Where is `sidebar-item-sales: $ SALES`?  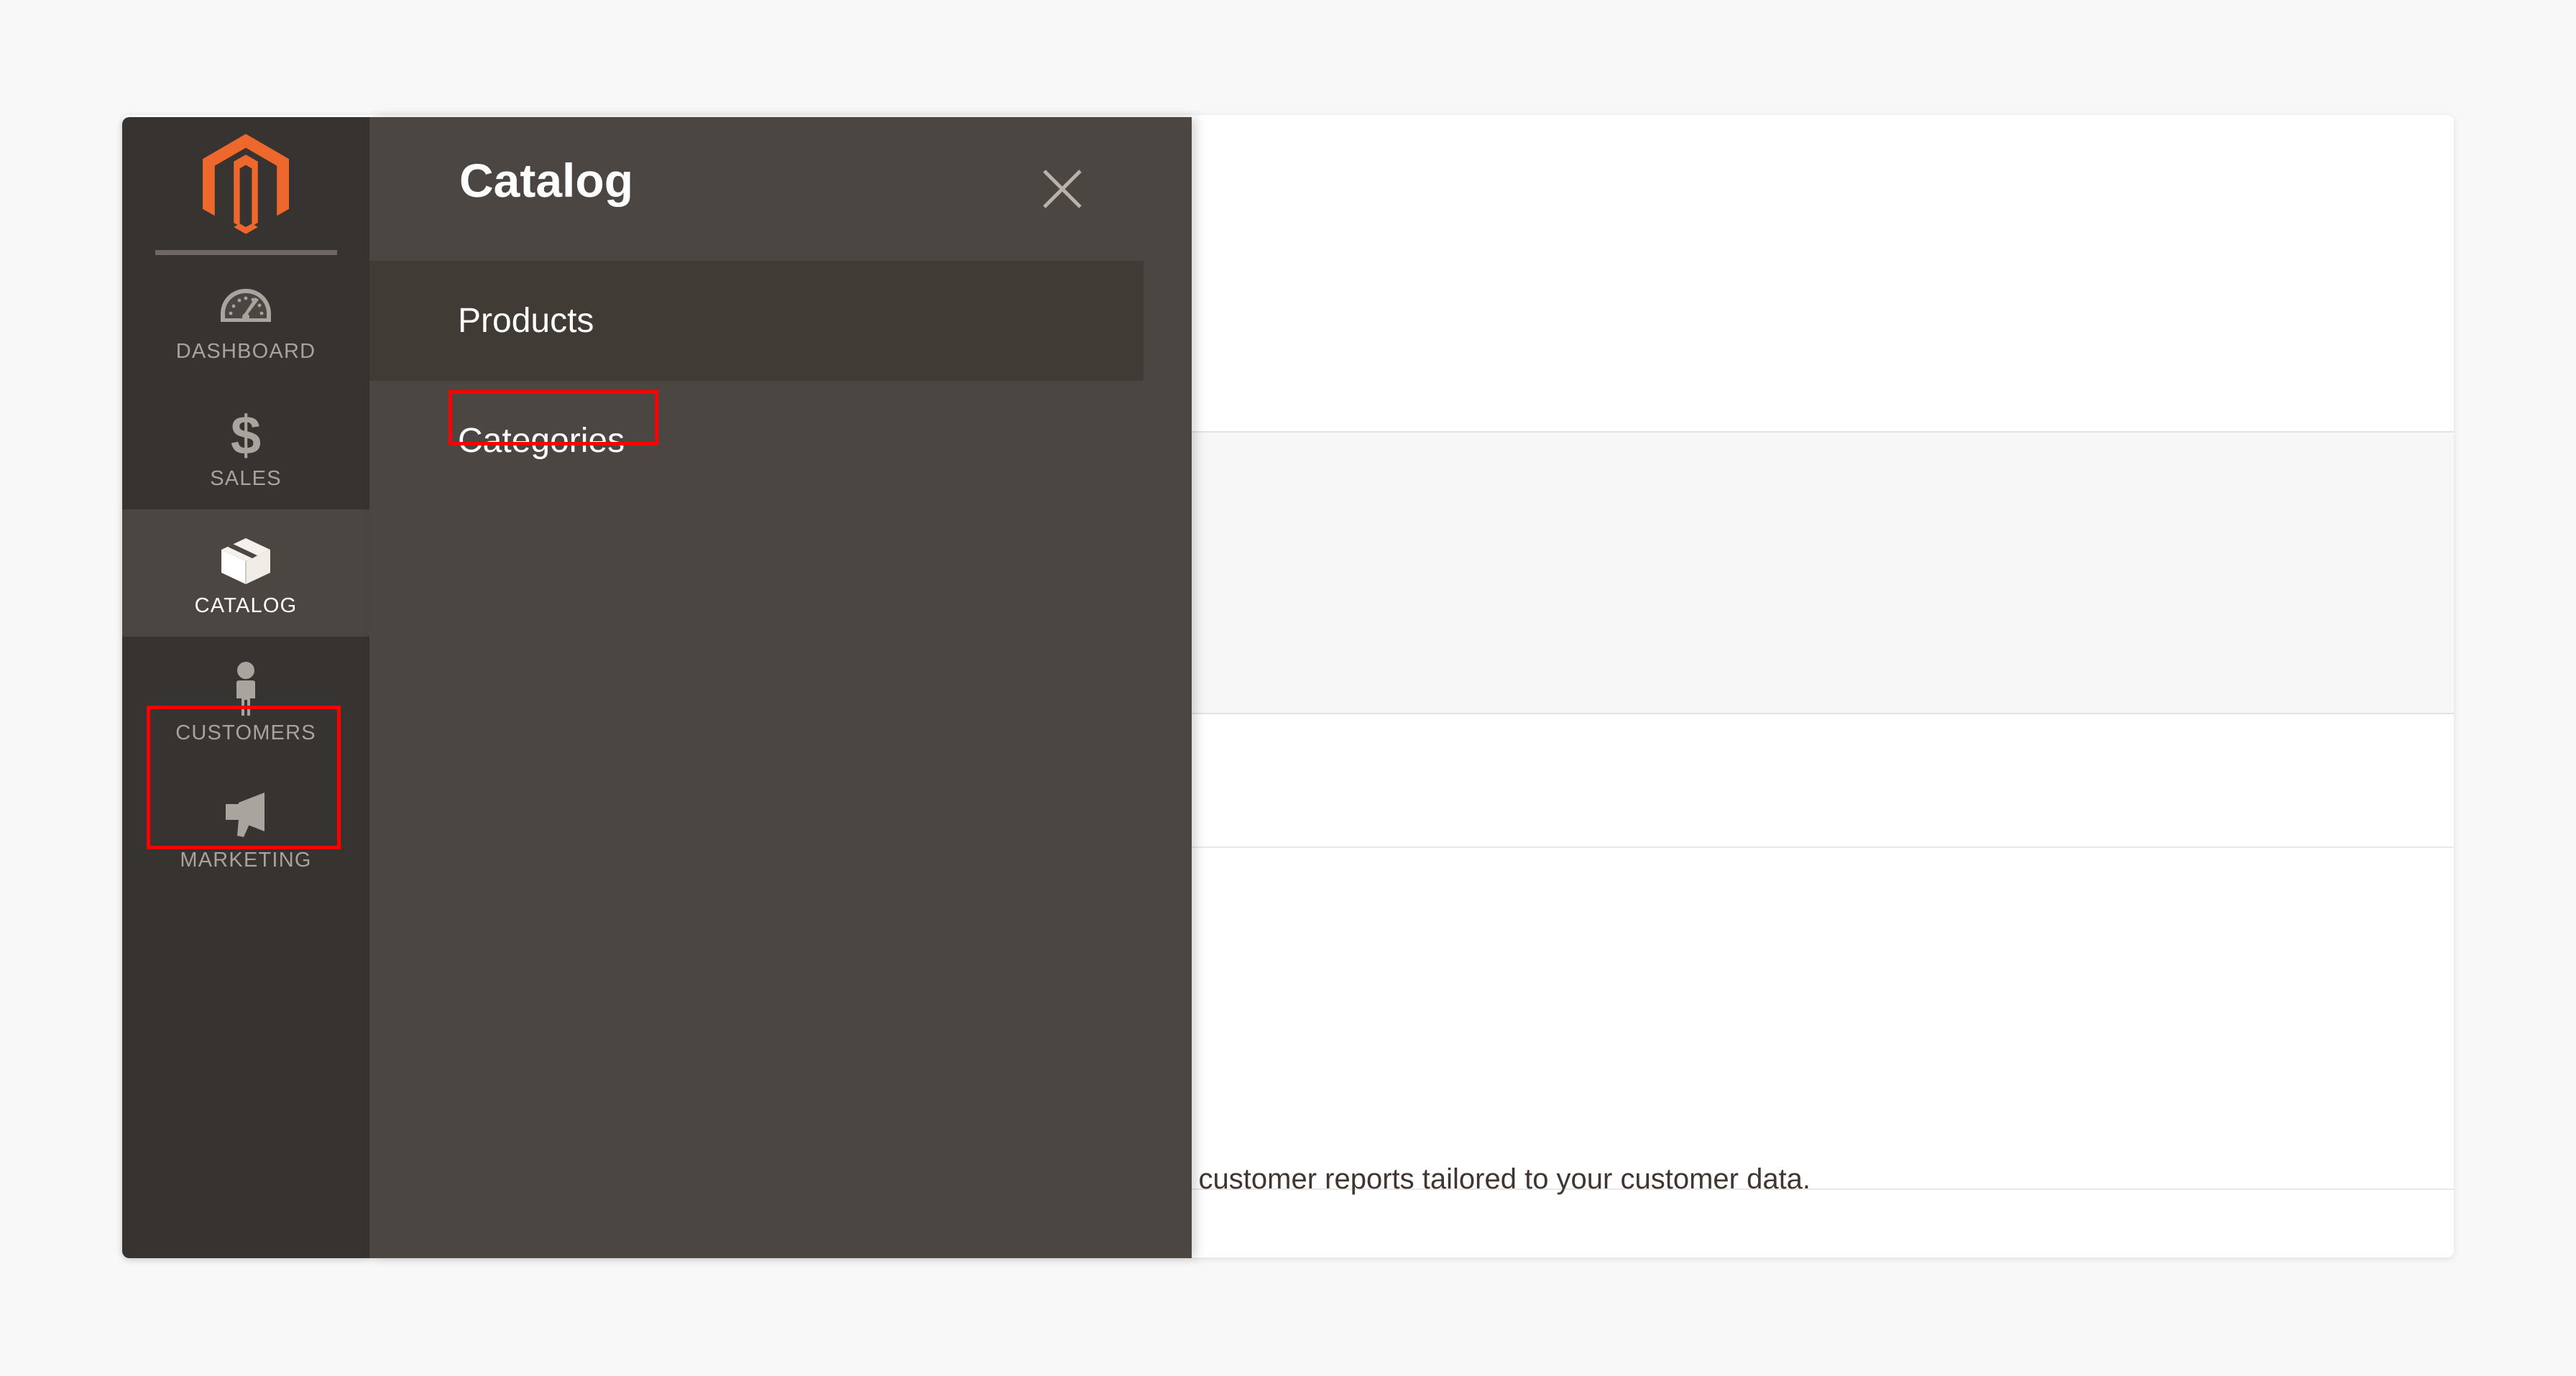
sidebar-item-sales: $ SALES is located at coordinates (245, 445).